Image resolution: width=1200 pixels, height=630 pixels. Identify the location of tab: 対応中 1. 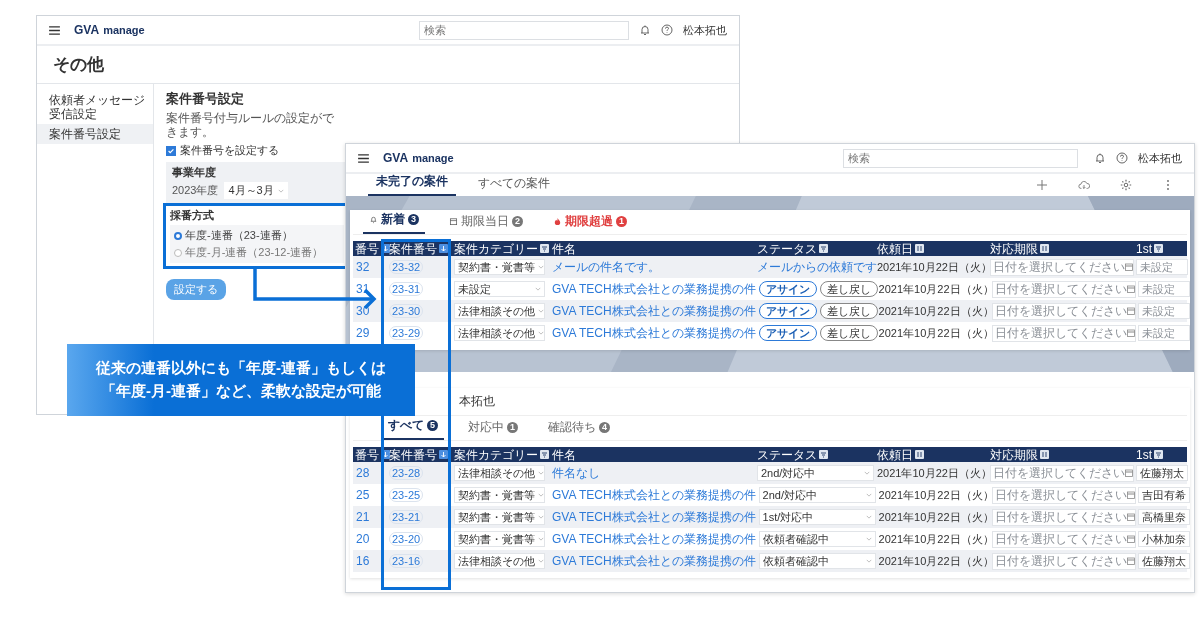
(493, 429).